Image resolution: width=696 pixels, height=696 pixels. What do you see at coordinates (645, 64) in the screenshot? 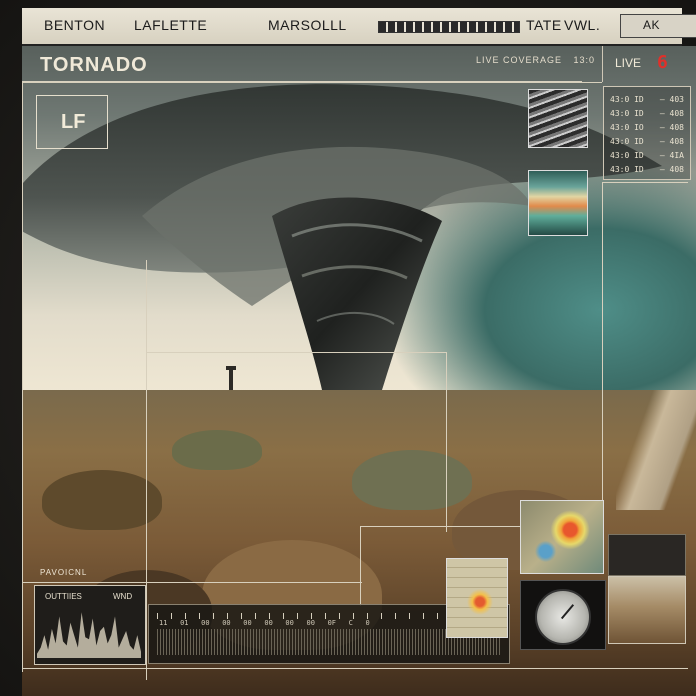
I see `live-indicator: LIVE 6` at bounding box center [645, 64].